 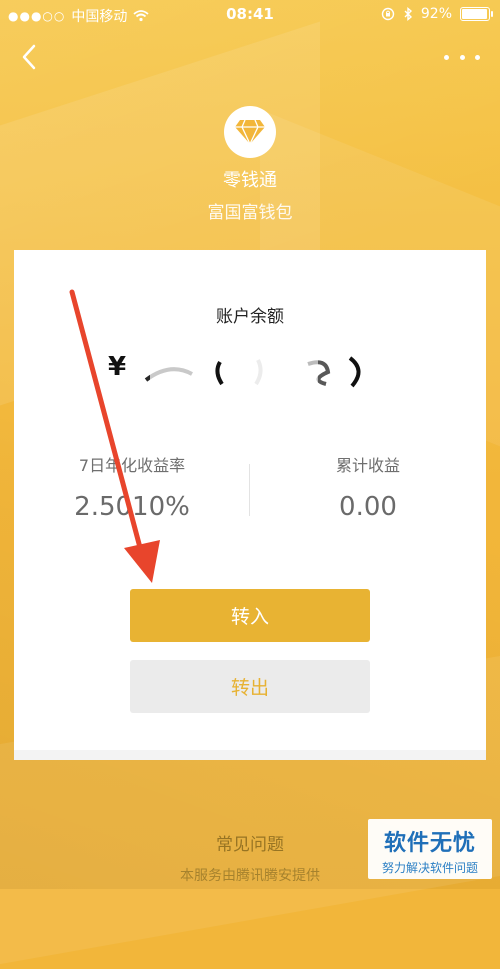 I want to click on battery-percent: 92%, so click(x=436, y=14).